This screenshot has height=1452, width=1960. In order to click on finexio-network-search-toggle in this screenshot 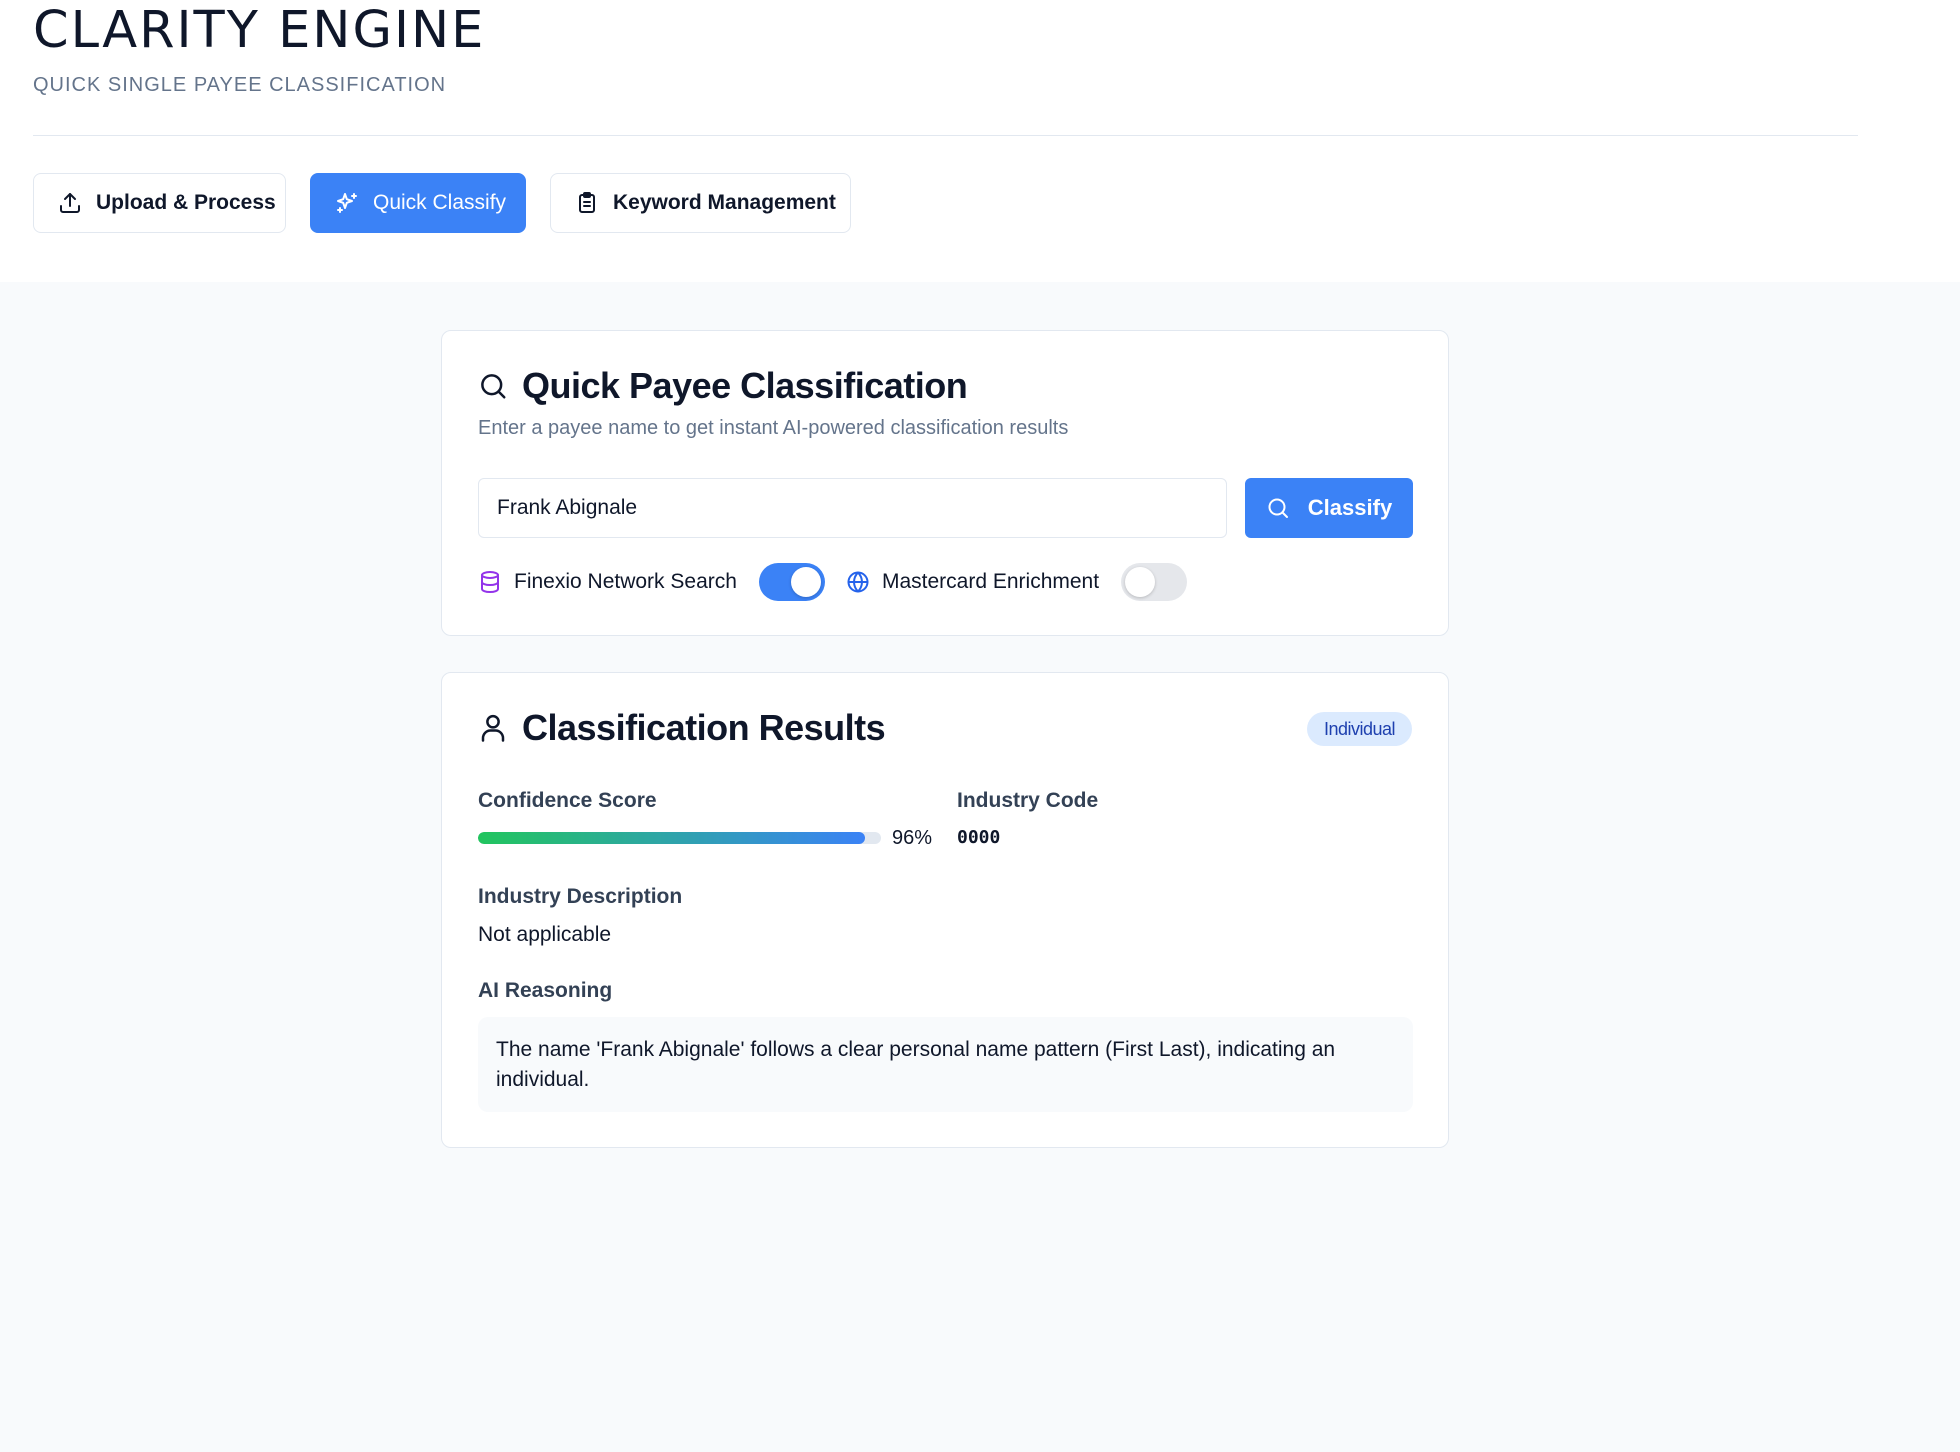, I will do `click(791, 582)`.